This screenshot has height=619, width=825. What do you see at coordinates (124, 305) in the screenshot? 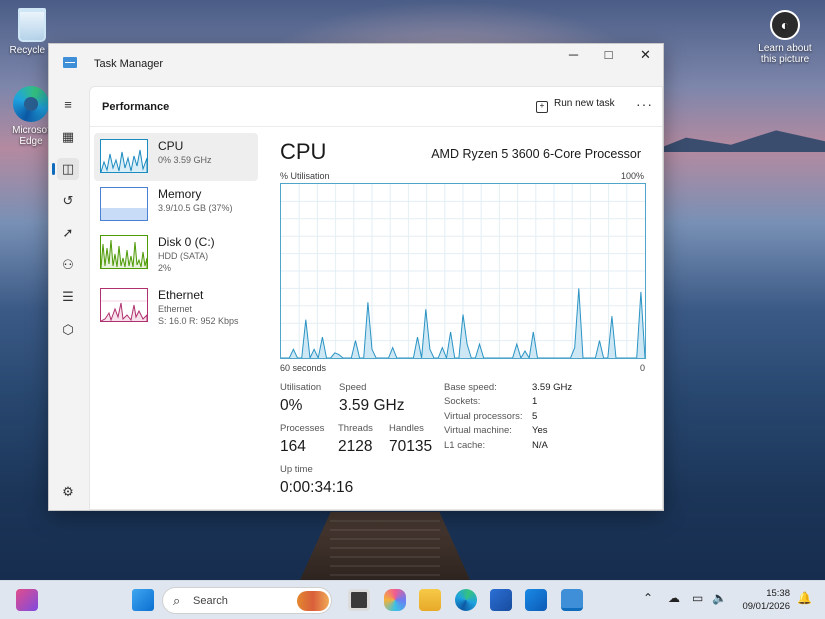
I see `ethernet-thumbnail-graph` at bounding box center [124, 305].